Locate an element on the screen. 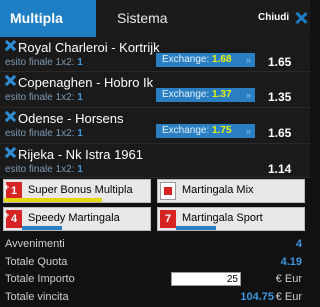 This screenshot has height=307, width=320. tab-sistema: Sistema is located at coordinates (142, 18).